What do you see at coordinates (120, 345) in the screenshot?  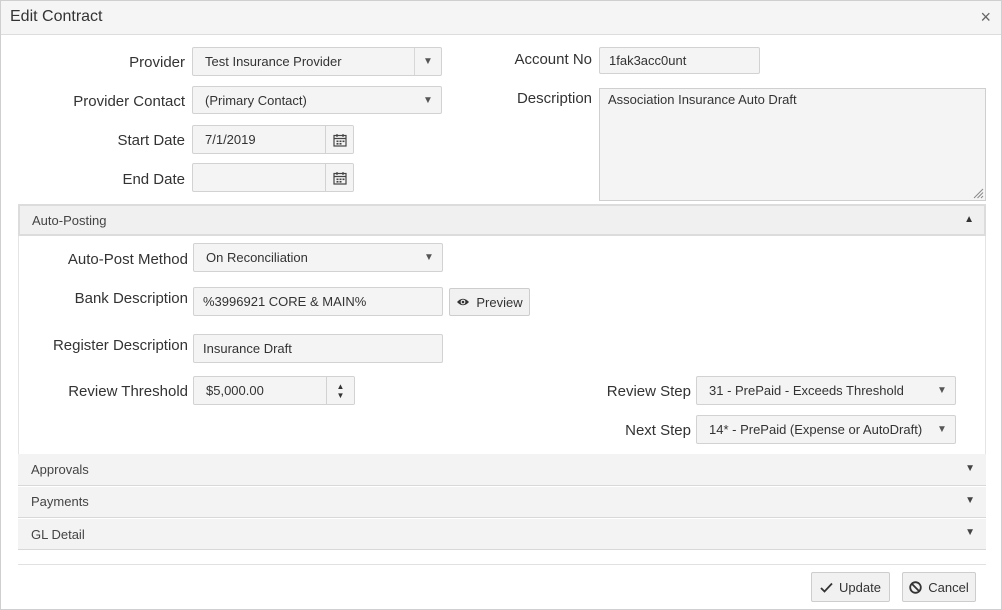 I see `register-description-label: Register Description` at bounding box center [120, 345].